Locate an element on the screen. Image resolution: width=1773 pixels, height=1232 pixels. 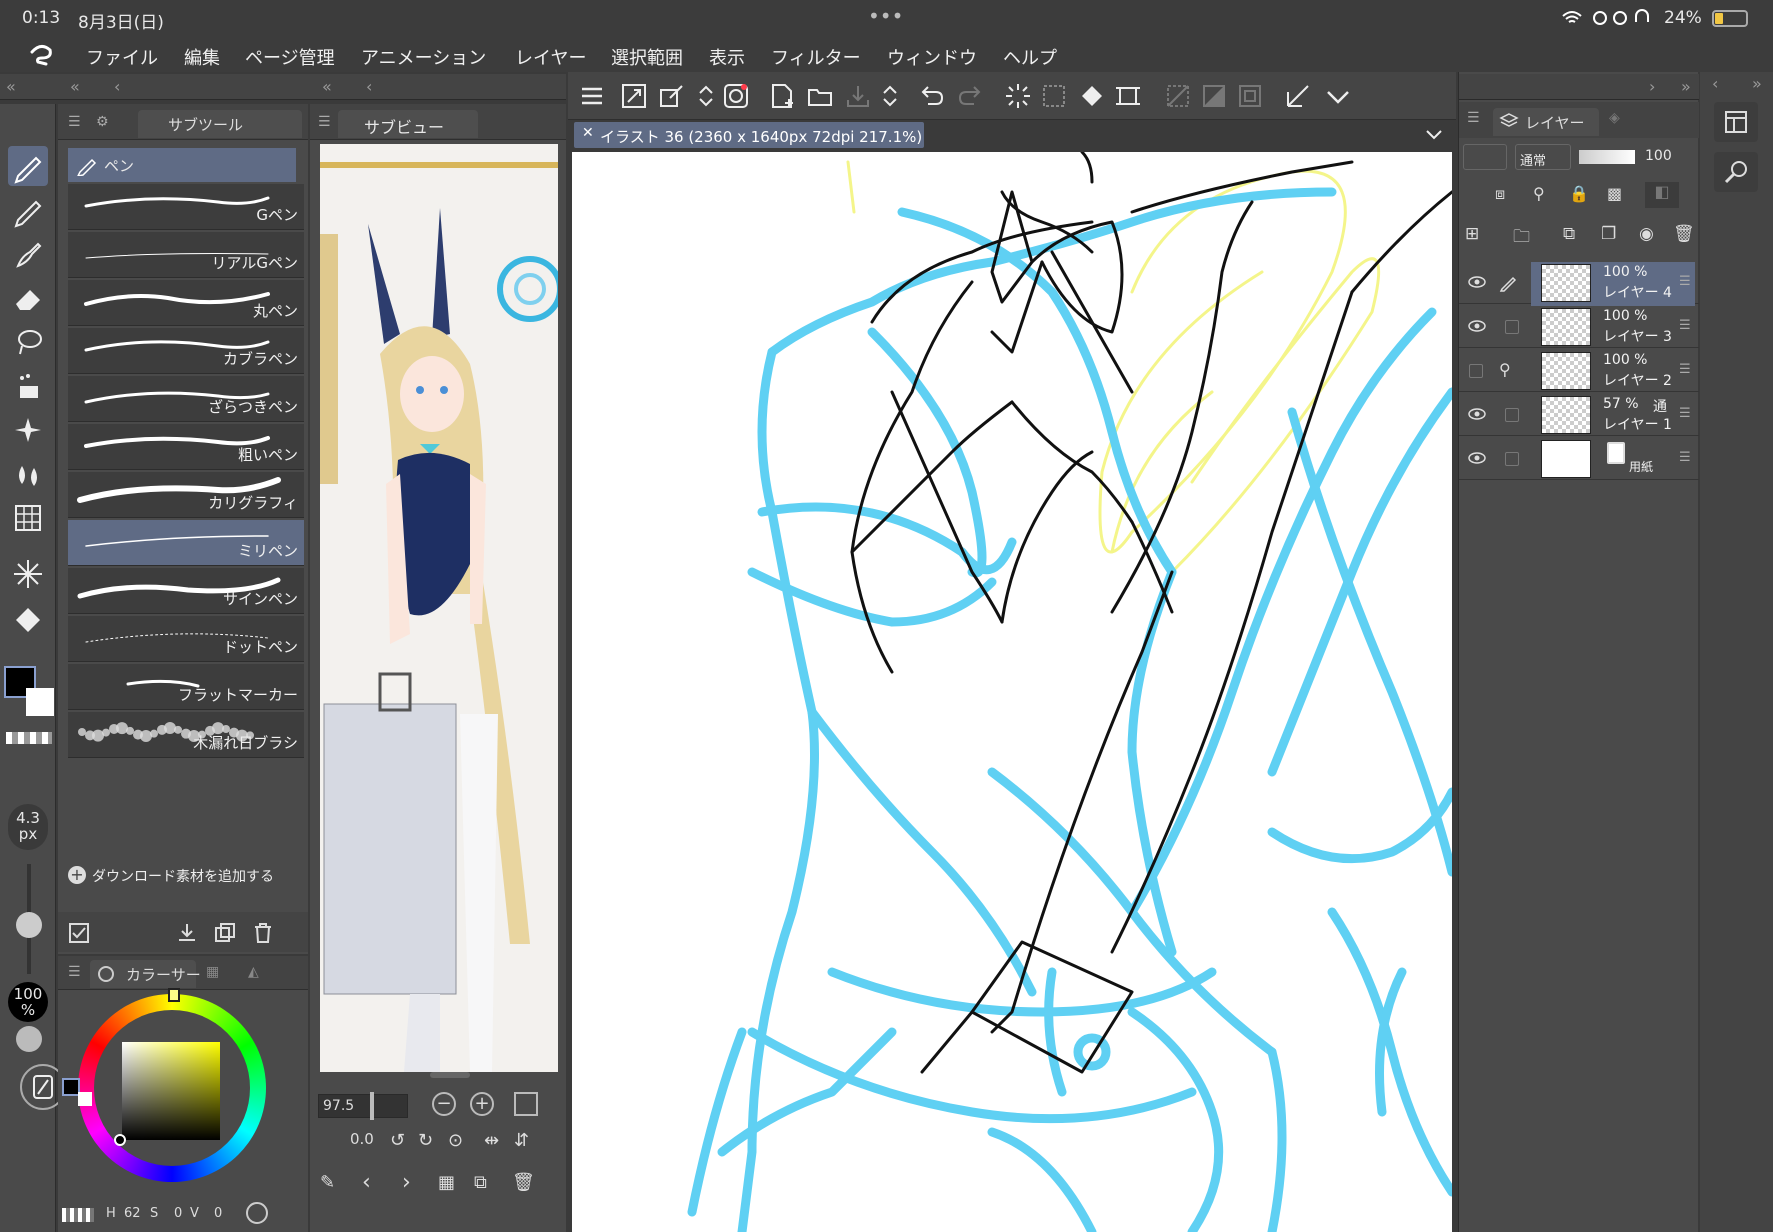
reset-rotation-icon: ⊙ is located at coordinates (455, 1140).